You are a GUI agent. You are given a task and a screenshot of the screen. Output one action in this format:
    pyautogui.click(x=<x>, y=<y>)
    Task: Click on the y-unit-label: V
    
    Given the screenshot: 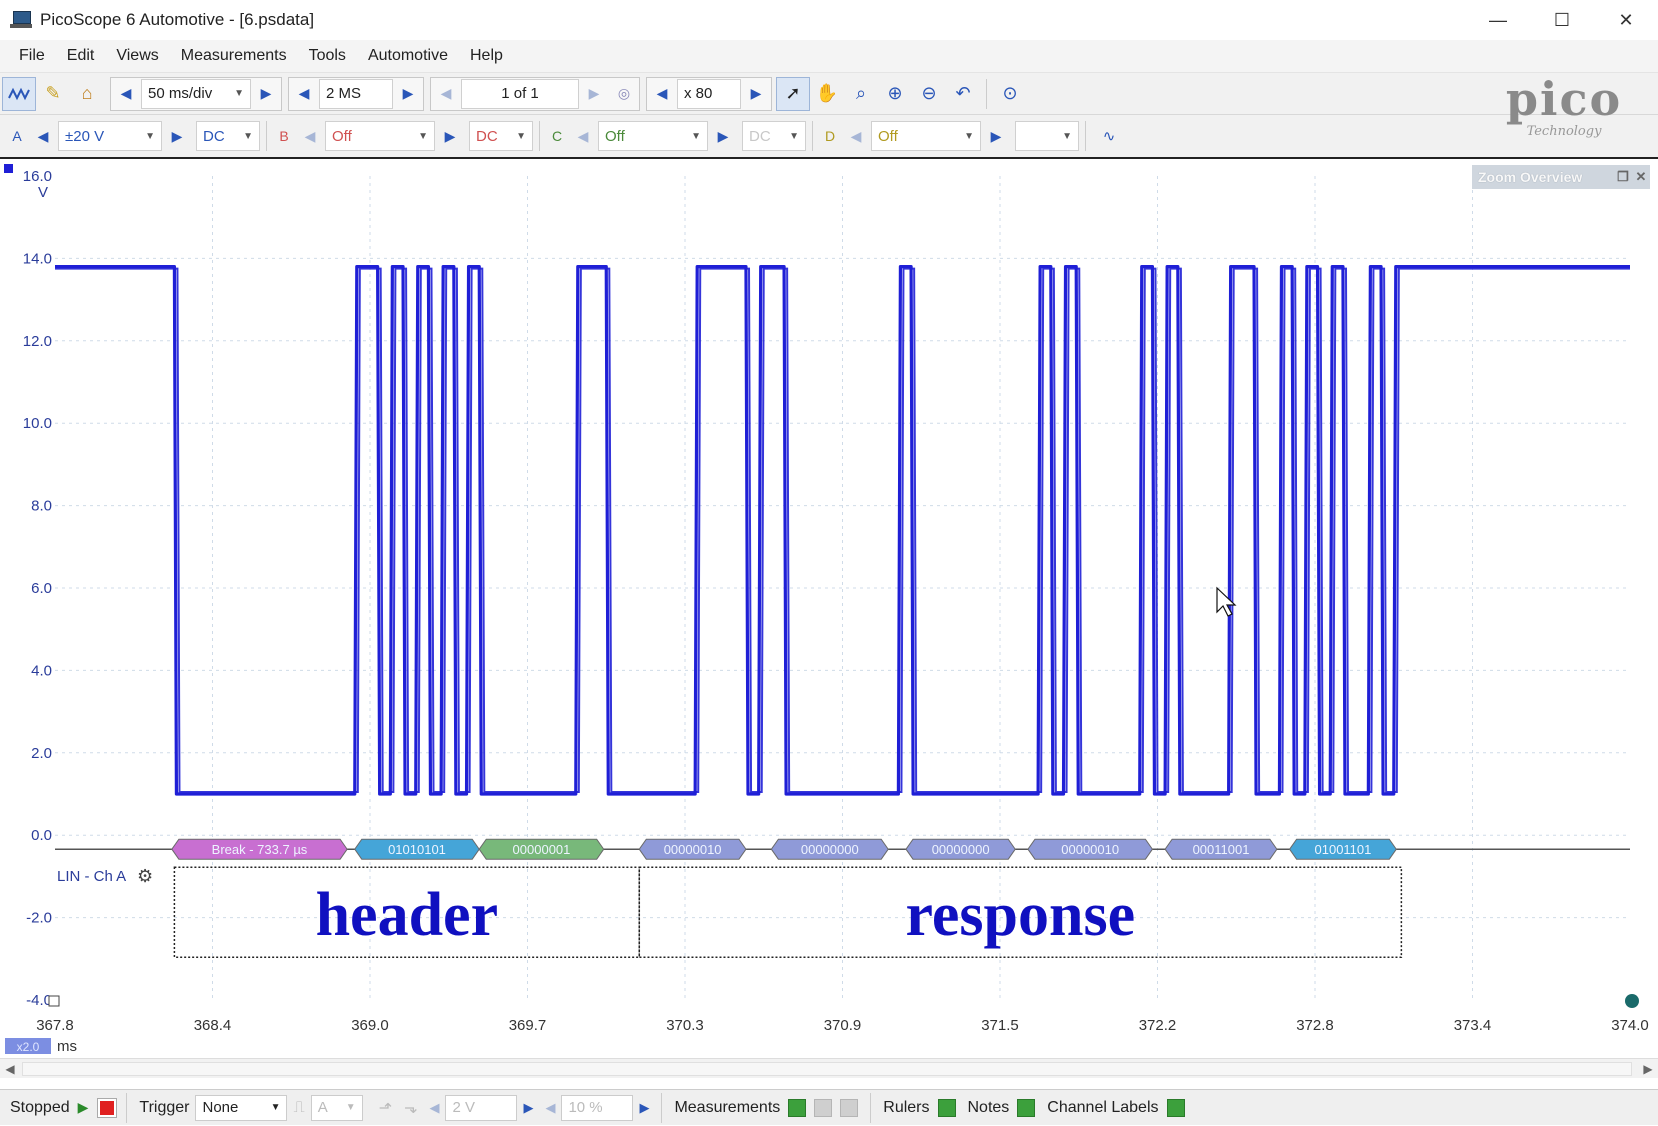 What is the action you would take?
    pyautogui.click(x=43, y=192)
    